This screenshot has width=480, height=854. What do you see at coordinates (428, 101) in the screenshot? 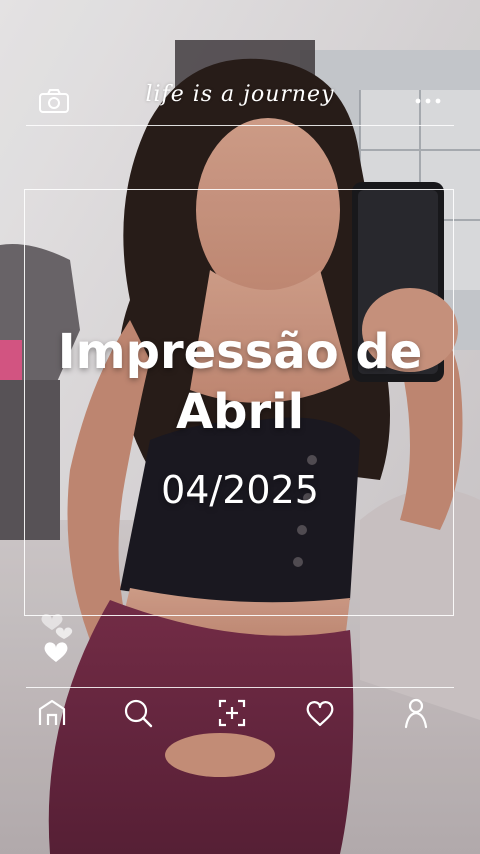
I see `more-dots-icon` at bounding box center [428, 101].